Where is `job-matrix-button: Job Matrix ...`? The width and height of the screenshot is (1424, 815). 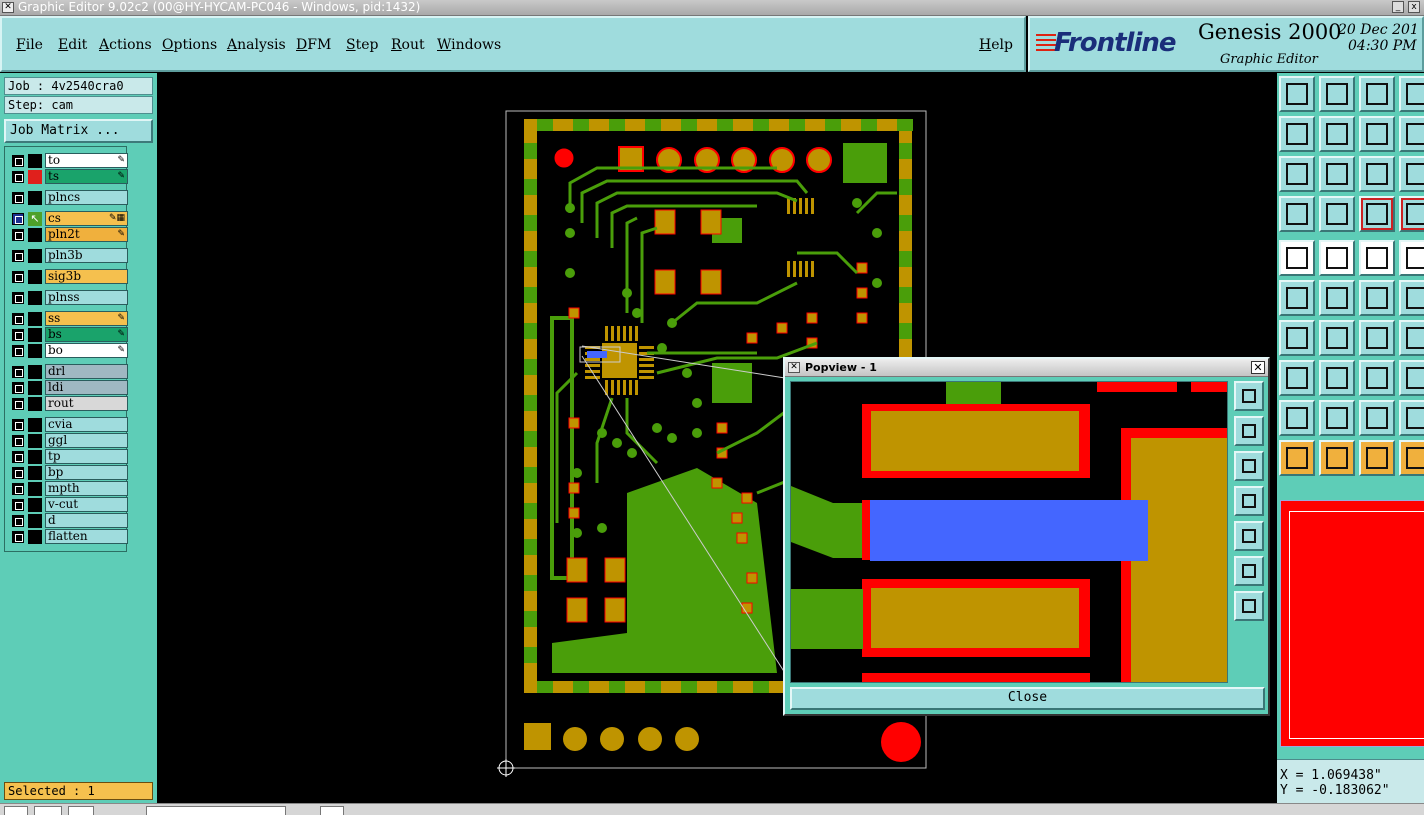
job-matrix-button: Job Matrix ... is located at coordinates (78, 131).